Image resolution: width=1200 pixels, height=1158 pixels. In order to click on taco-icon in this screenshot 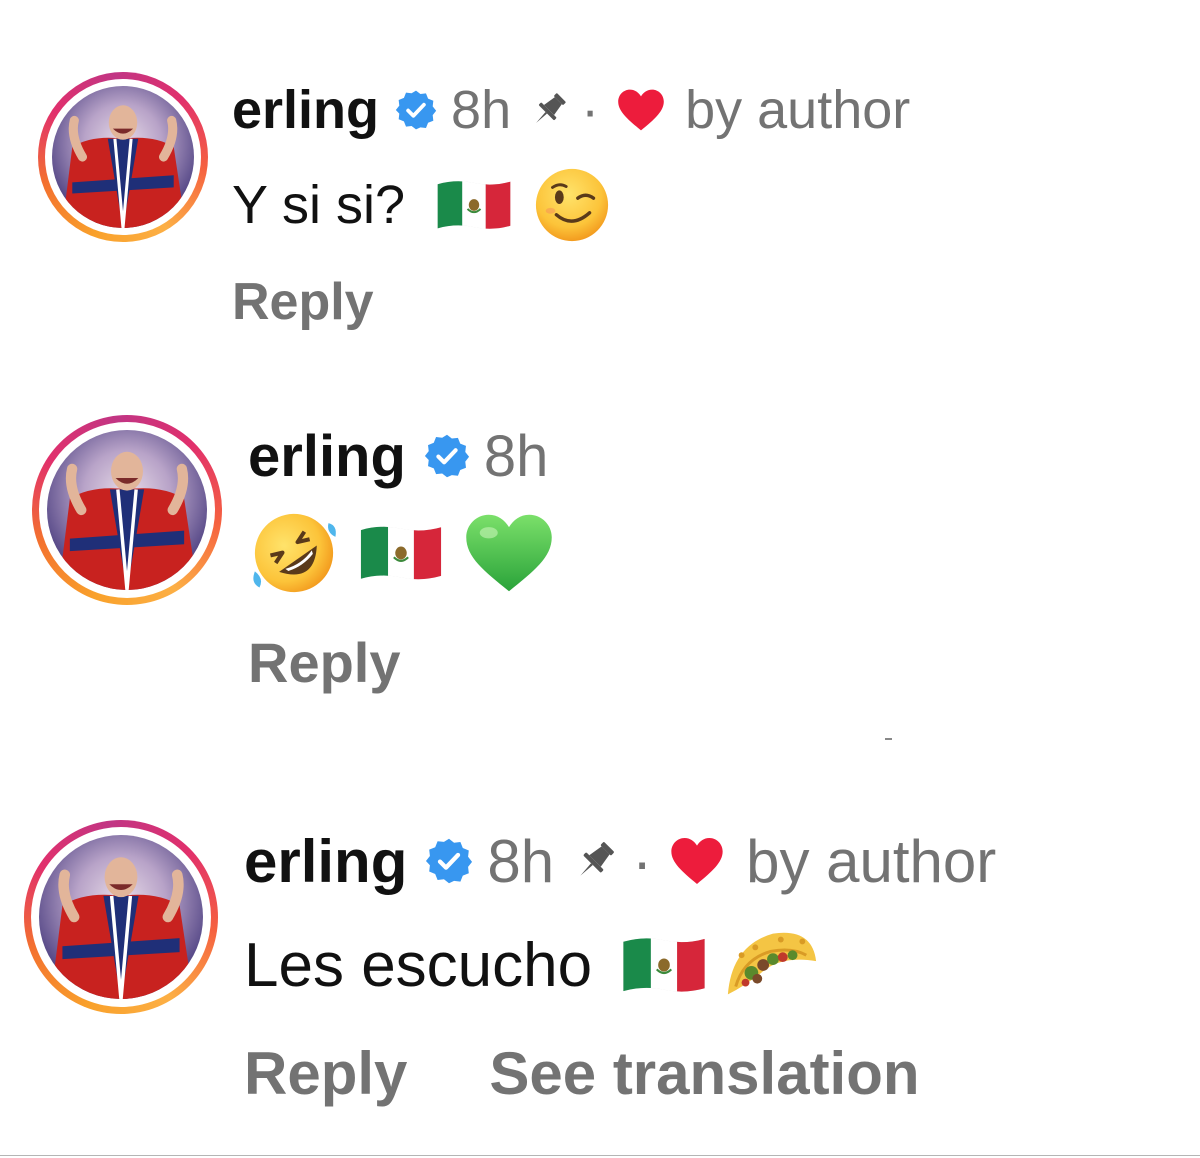, I will do `click(771, 965)`.